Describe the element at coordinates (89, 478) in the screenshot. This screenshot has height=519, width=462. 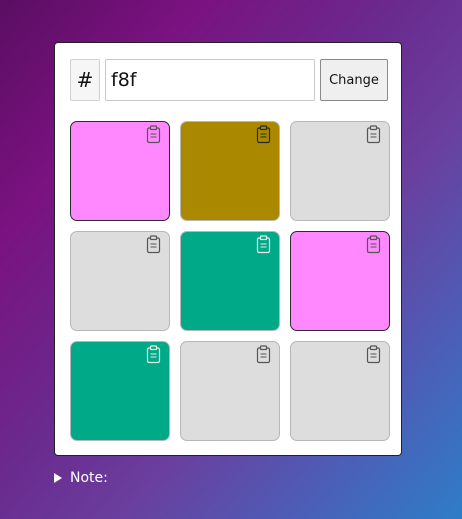
I see `note-label: Note:` at that location.